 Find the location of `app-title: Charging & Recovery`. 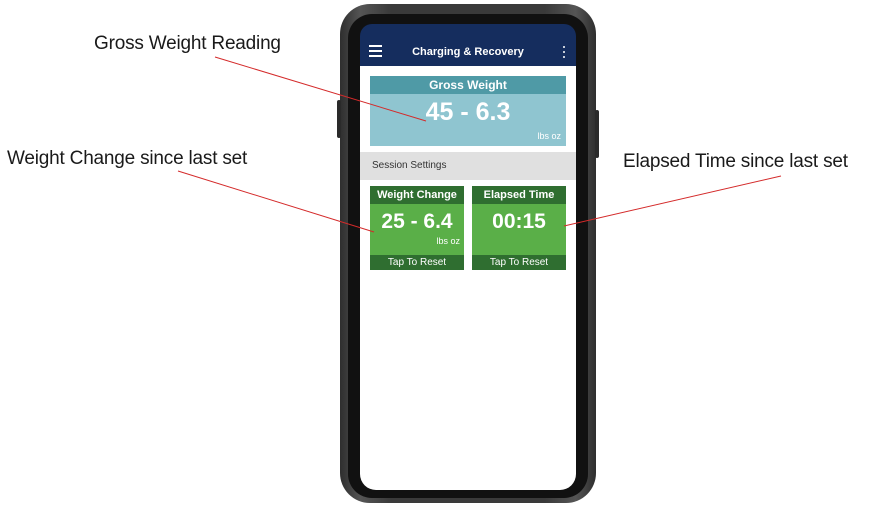

app-title: Charging & Recovery is located at coordinates (468, 52).